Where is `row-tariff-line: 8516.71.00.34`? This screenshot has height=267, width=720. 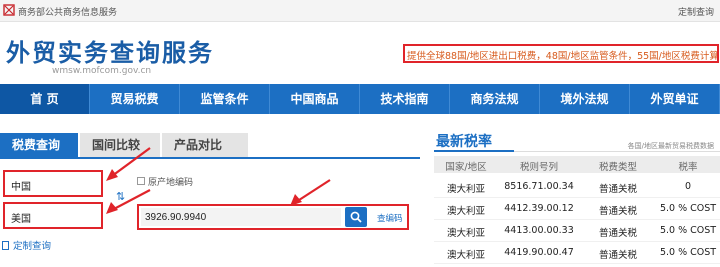 row-tariff-line: 8516.71.00.34 is located at coordinates (539, 186).